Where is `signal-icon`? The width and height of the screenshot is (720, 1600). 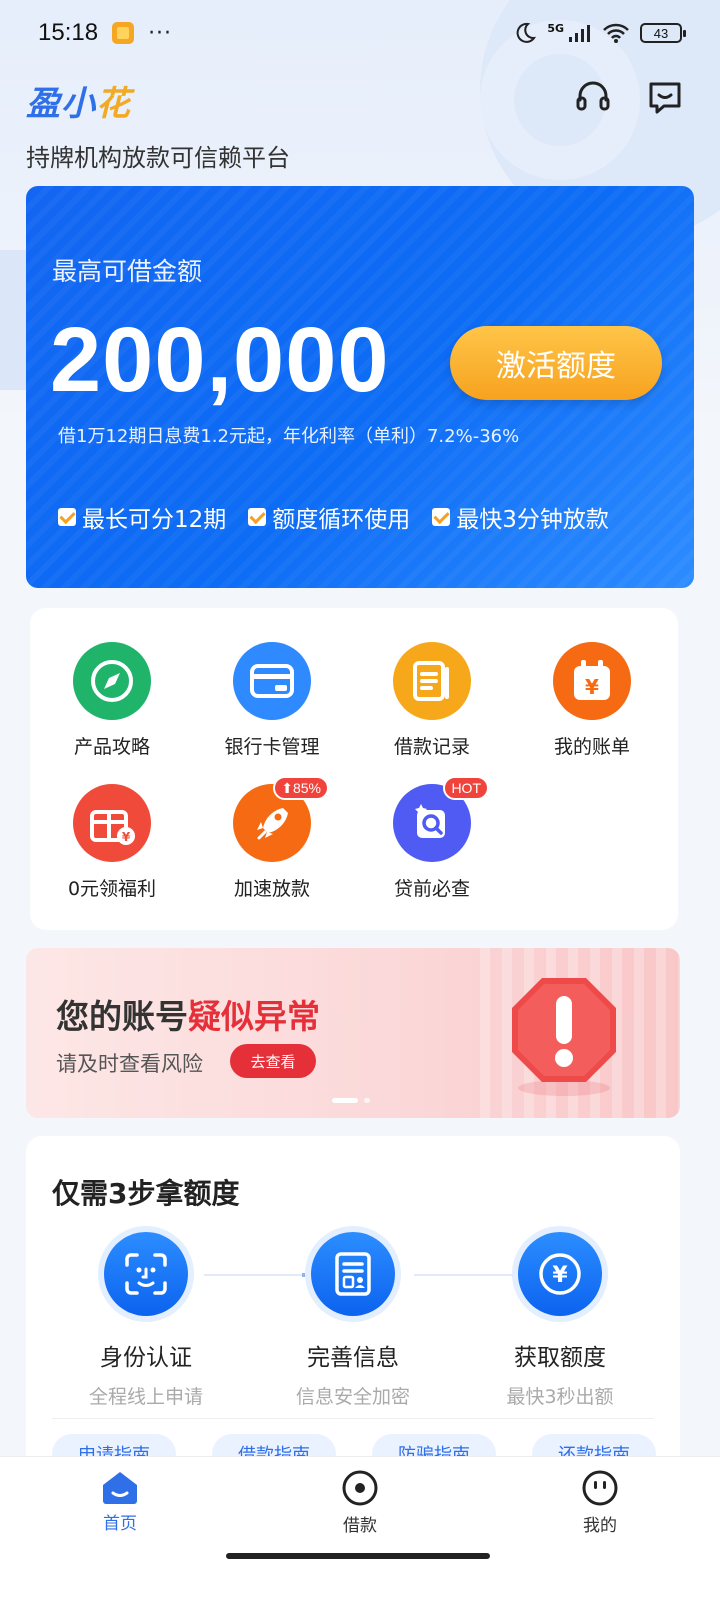
signal-icon is located at coordinates (579, 33).